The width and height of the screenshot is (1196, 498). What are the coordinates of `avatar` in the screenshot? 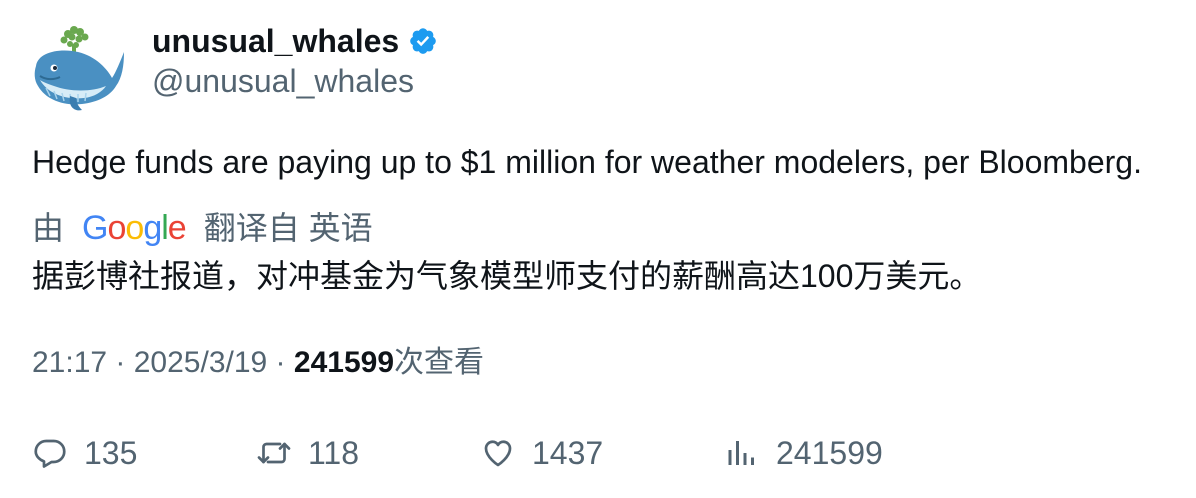 It's located at (79, 68).